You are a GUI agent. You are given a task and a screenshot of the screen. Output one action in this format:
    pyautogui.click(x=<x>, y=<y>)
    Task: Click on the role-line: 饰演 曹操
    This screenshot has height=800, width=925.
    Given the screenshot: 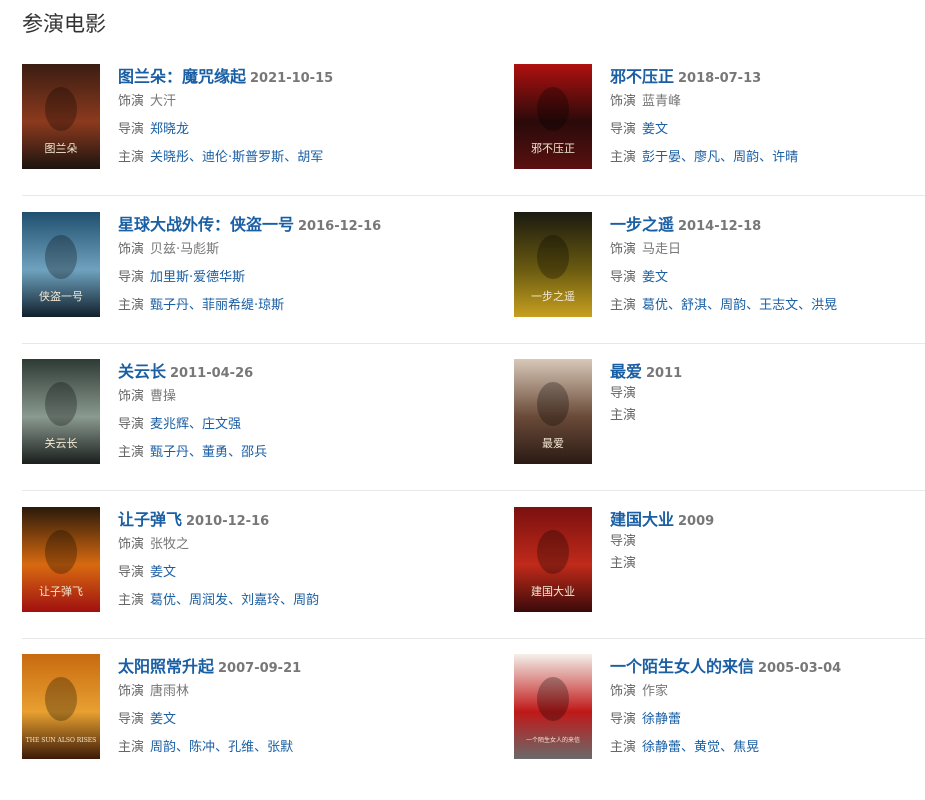 What is the action you would take?
    pyautogui.click(x=298, y=397)
    